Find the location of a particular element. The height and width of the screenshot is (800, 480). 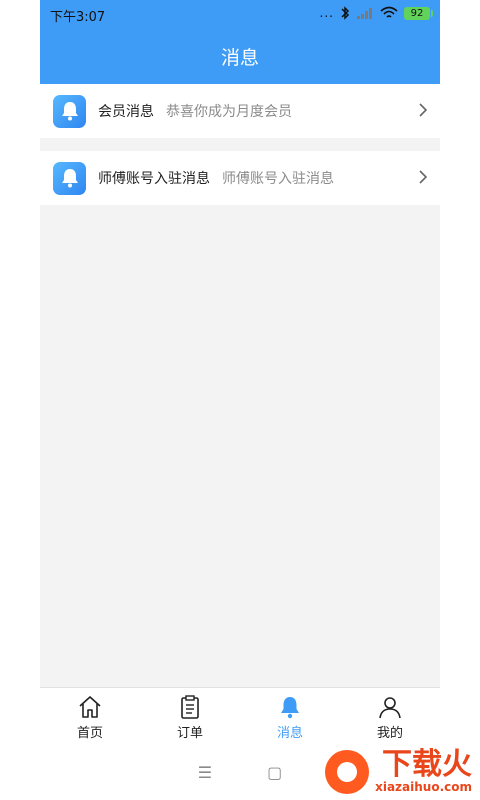

tab-label: 消息 is located at coordinates (289, 733).